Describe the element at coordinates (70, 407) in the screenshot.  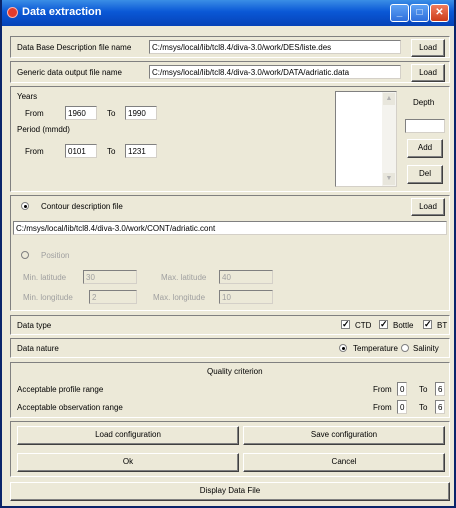
I see `observation-range-label: Acceptable observation range` at that location.